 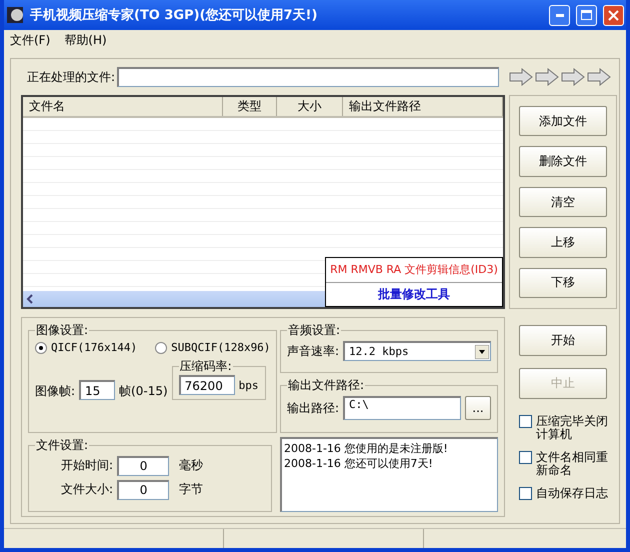 What do you see at coordinates (310, 106) in the screenshot?
I see `column-header: 大小` at bounding box center [310, 106].